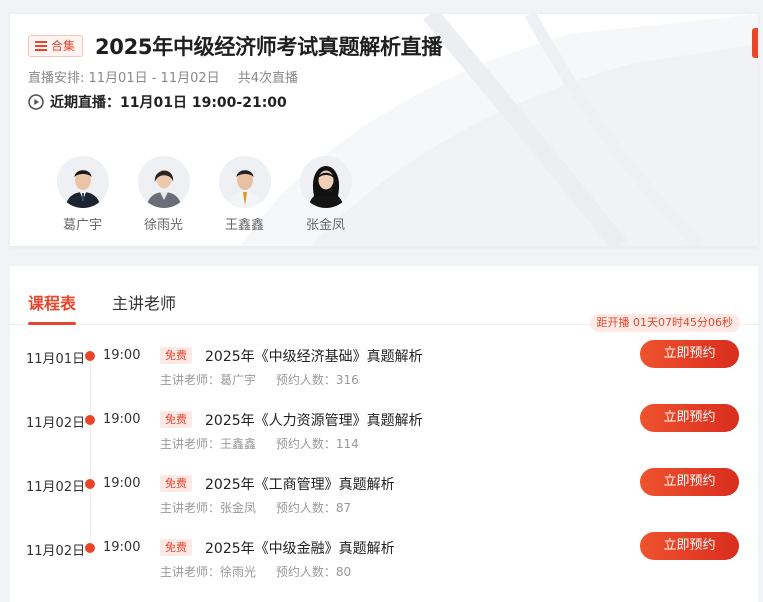 The image size is (763, 602). Describe the element at coordinates (317, 444) in the screenshot. I see `reservation-count: 预约人数：114` at that location.